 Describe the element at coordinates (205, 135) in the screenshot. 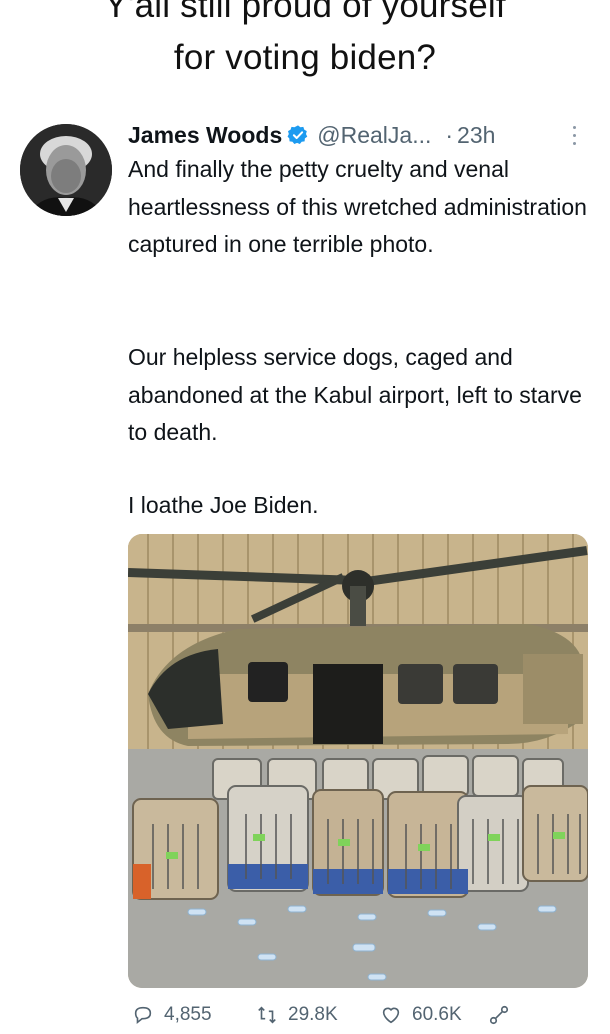

I see `author-name: James Woods` at that location.